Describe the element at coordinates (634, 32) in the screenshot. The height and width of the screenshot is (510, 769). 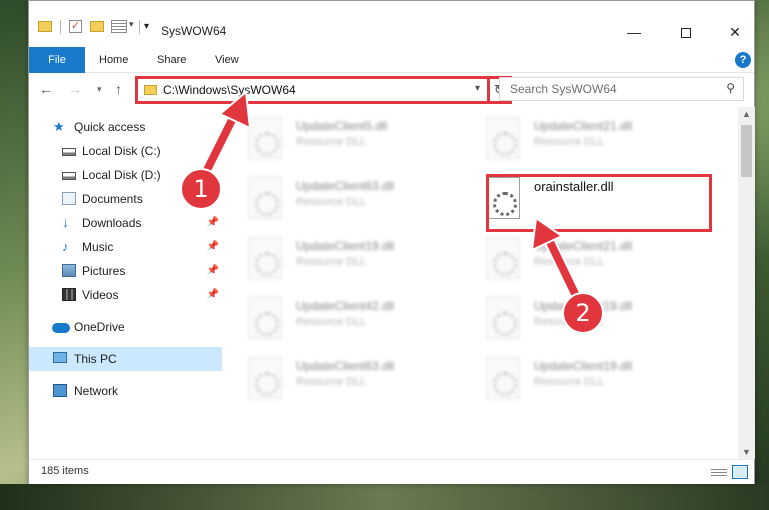
I see `minimize-button: —` at that location.